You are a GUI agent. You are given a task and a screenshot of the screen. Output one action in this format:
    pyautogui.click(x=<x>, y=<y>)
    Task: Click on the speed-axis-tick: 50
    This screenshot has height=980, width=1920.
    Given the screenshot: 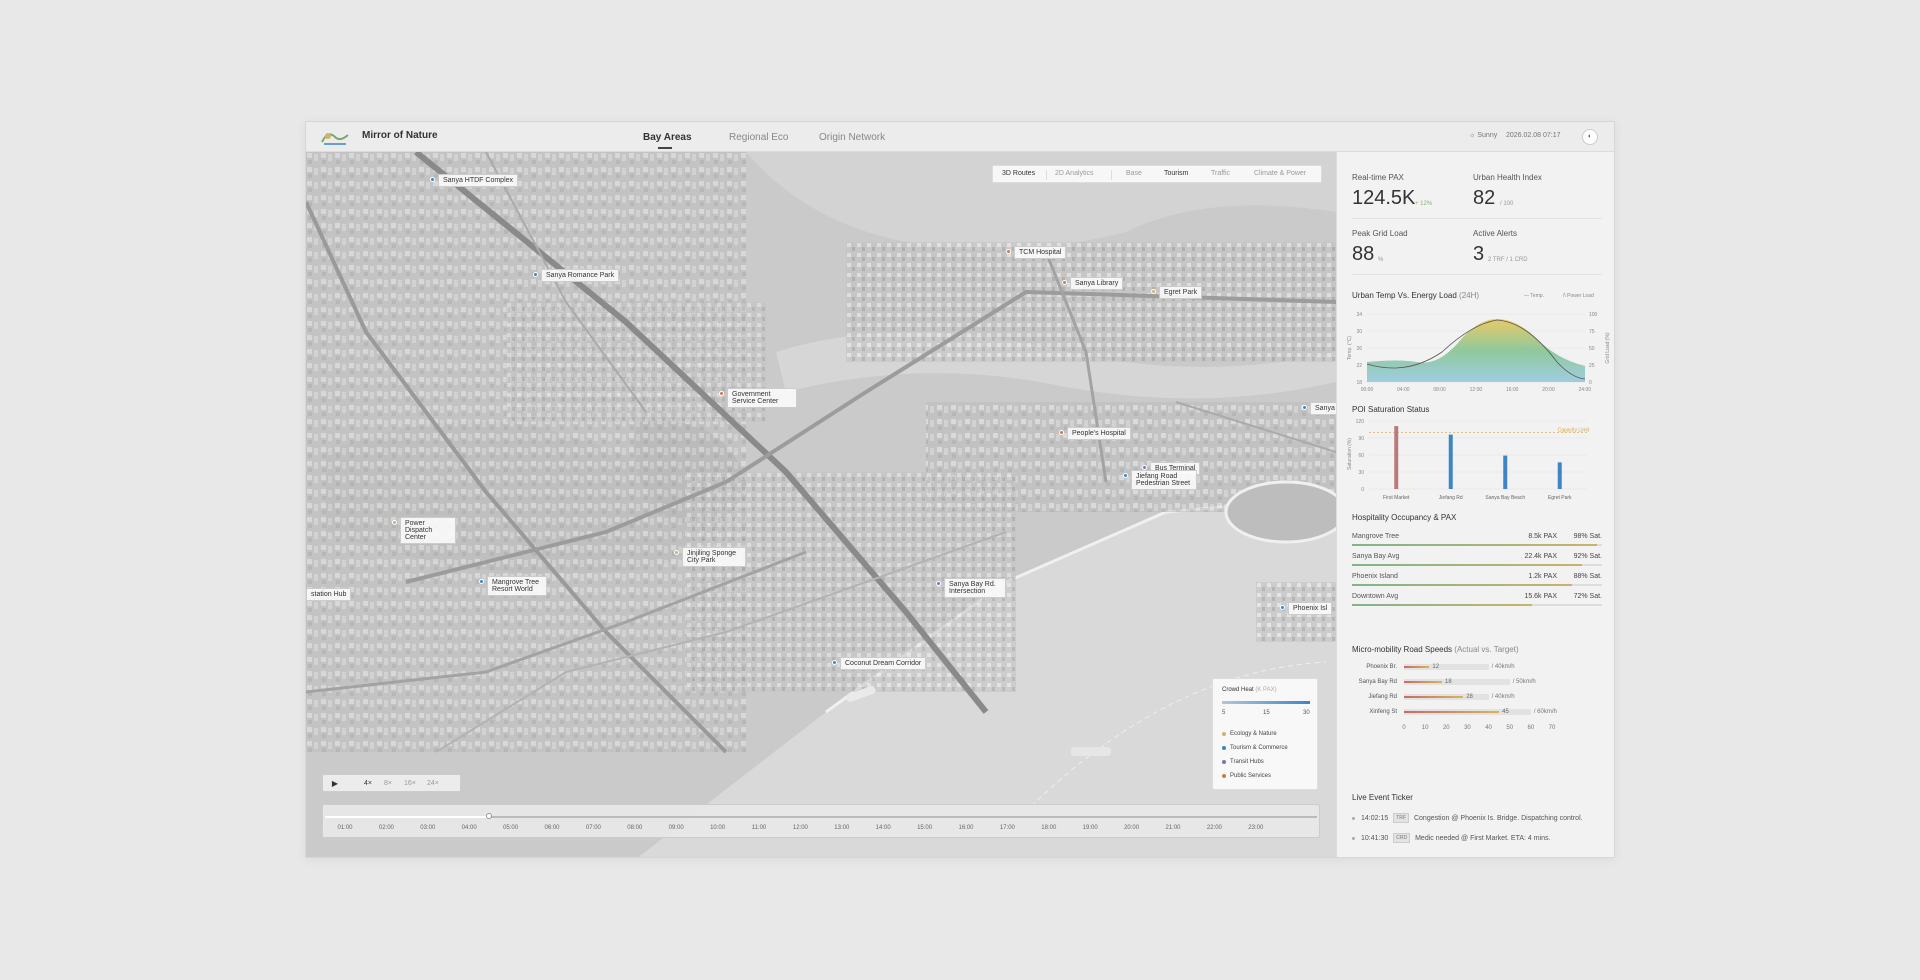 What is the action you would take?
    pyautogui.click(x=1510, y=728)
    